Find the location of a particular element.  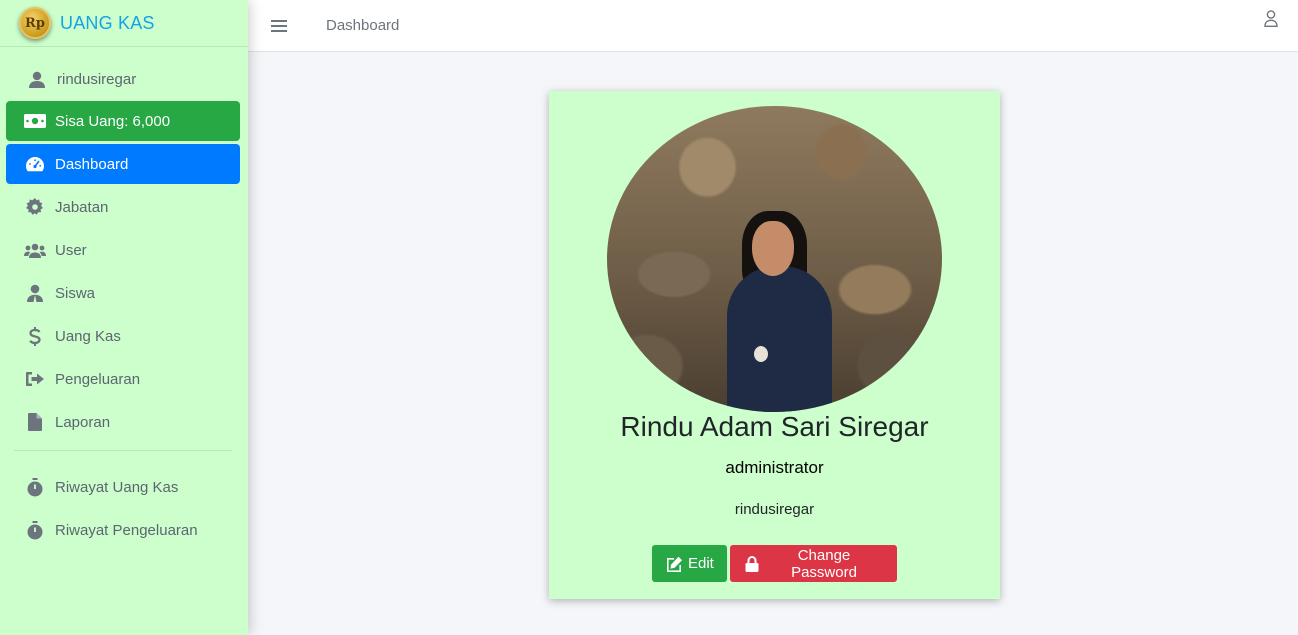

edit-icon is located at coordinates (674, 564).